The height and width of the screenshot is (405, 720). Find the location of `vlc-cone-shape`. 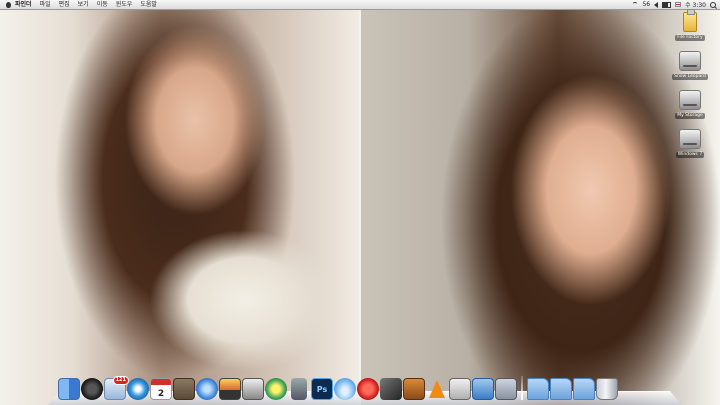

vlc-cone-shape is located at coordinates (437, 389).